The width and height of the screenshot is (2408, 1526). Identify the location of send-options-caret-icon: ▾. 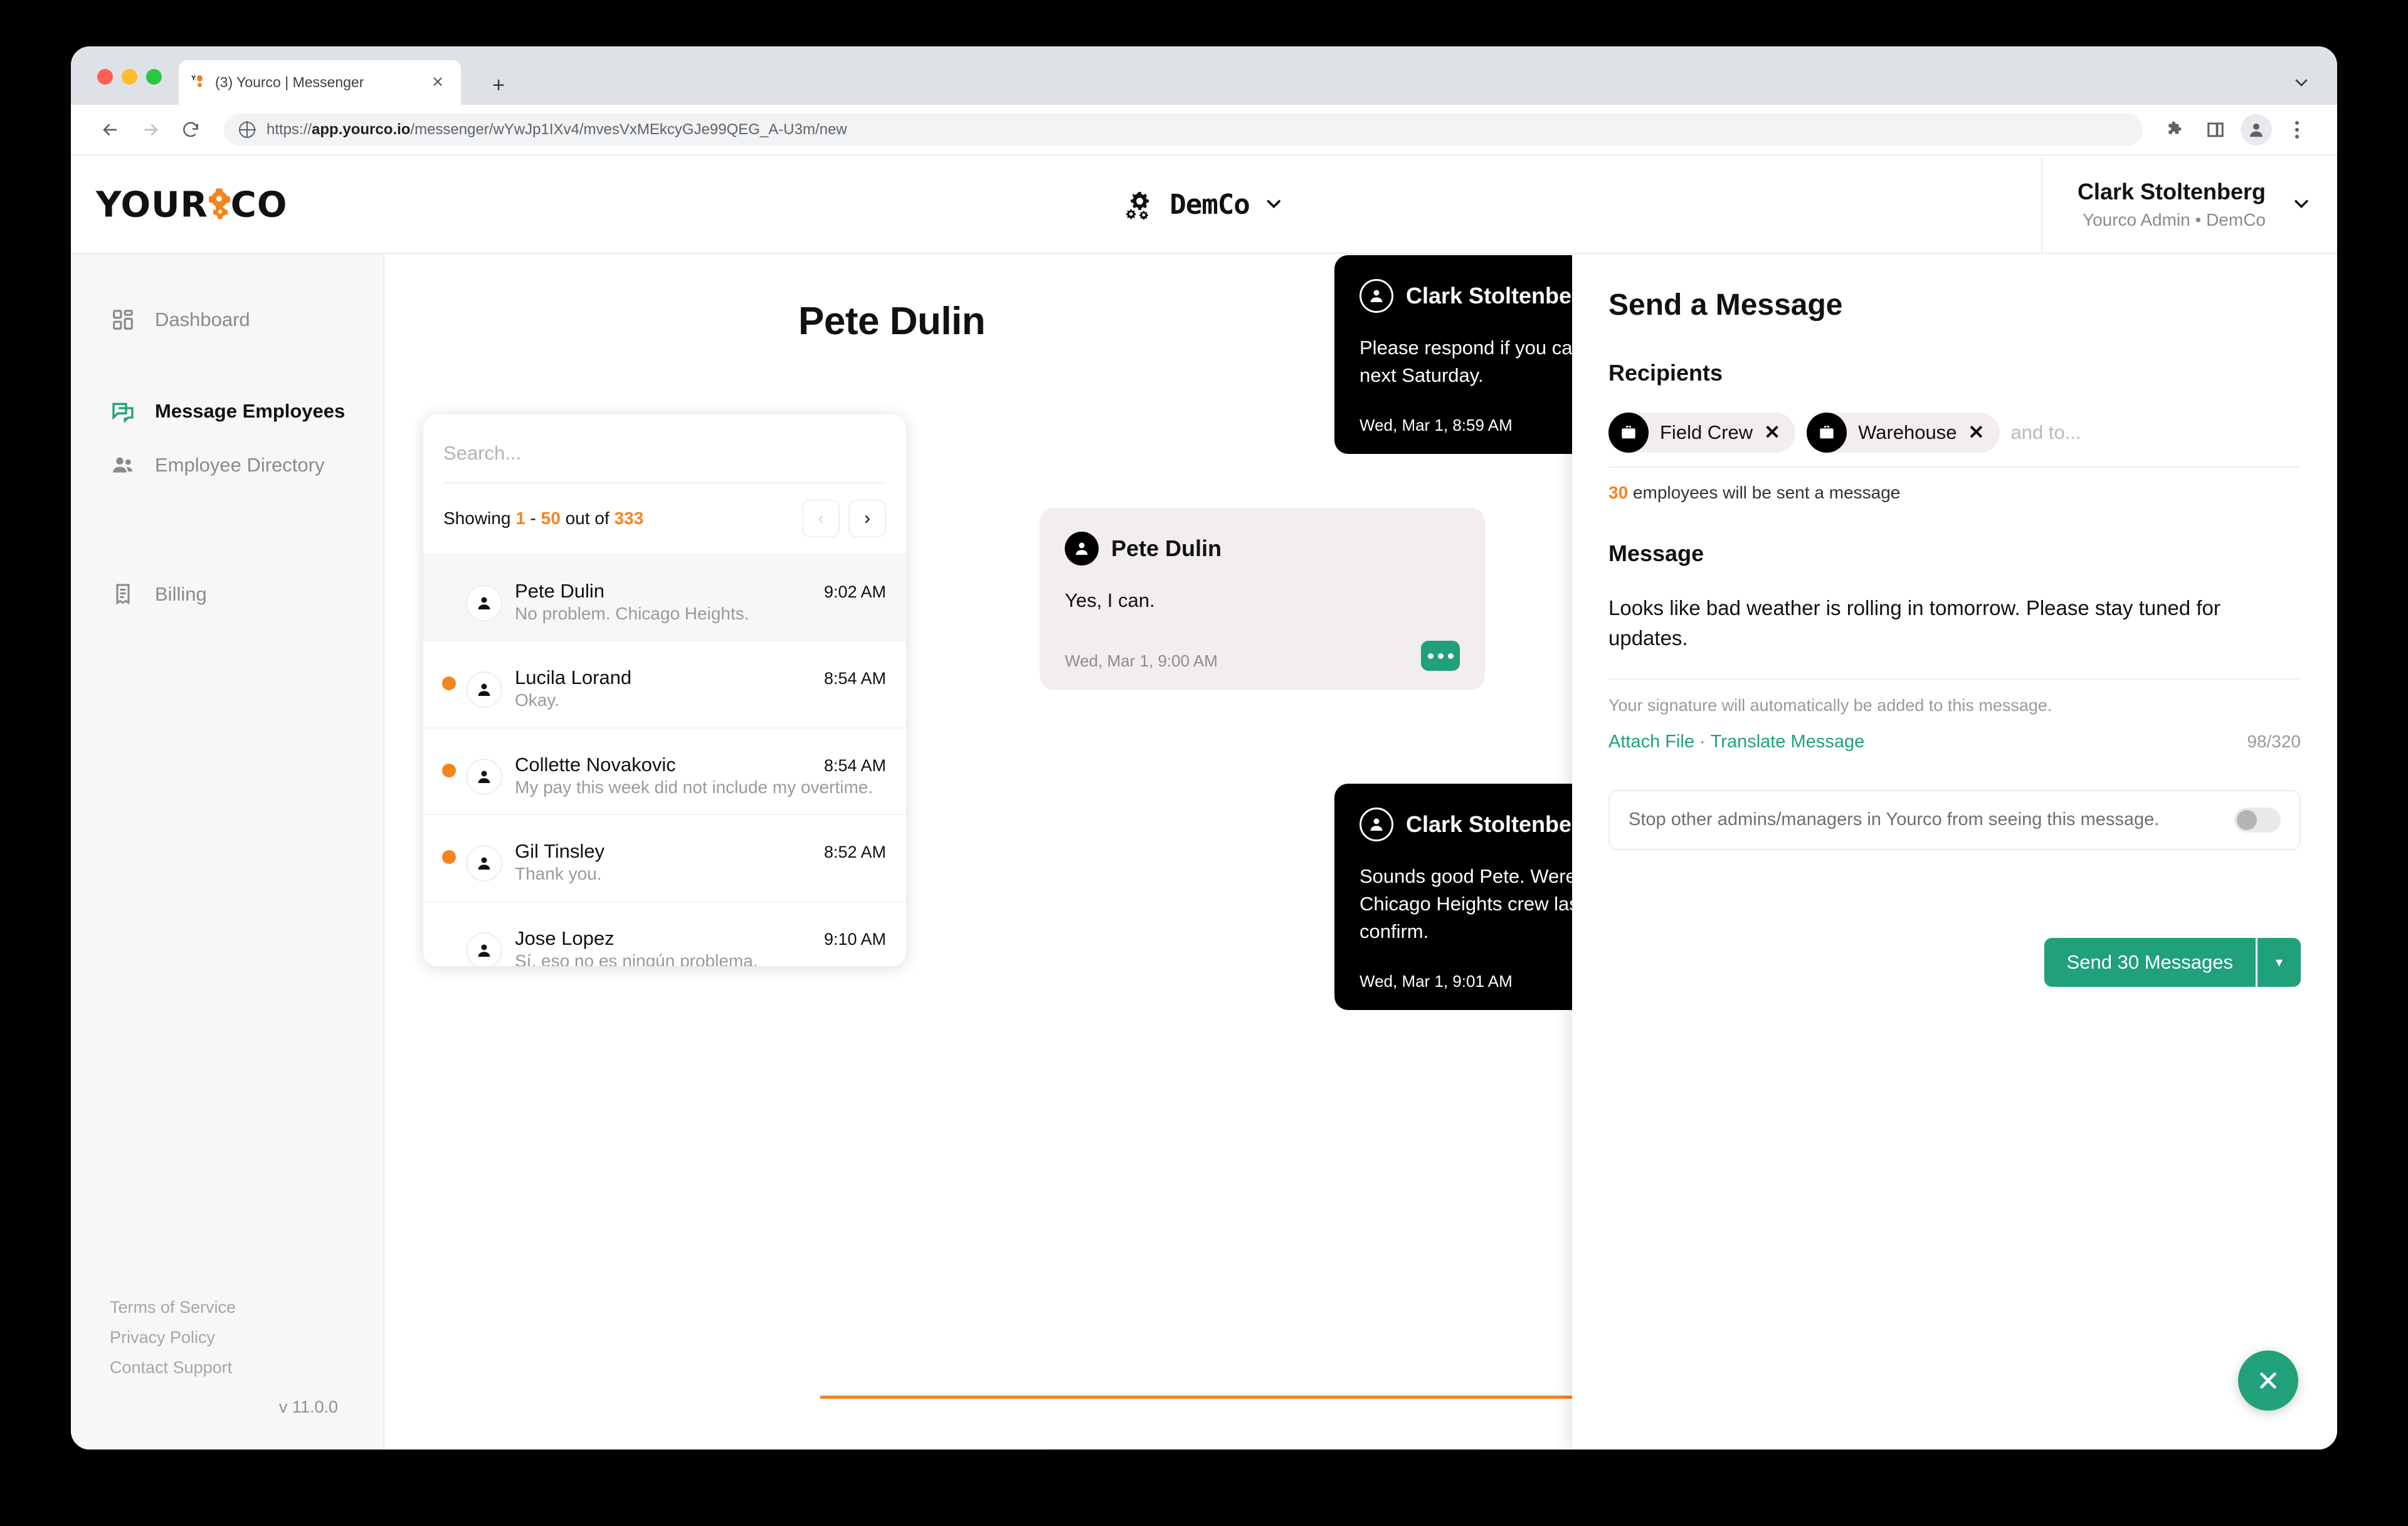
(2278, 962).